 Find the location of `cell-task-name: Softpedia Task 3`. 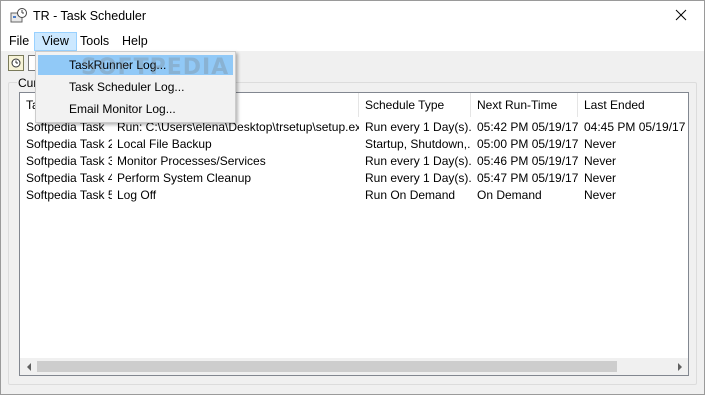

cell-task-name: Softpedia Task 3 is located at coordinates (69, 161).